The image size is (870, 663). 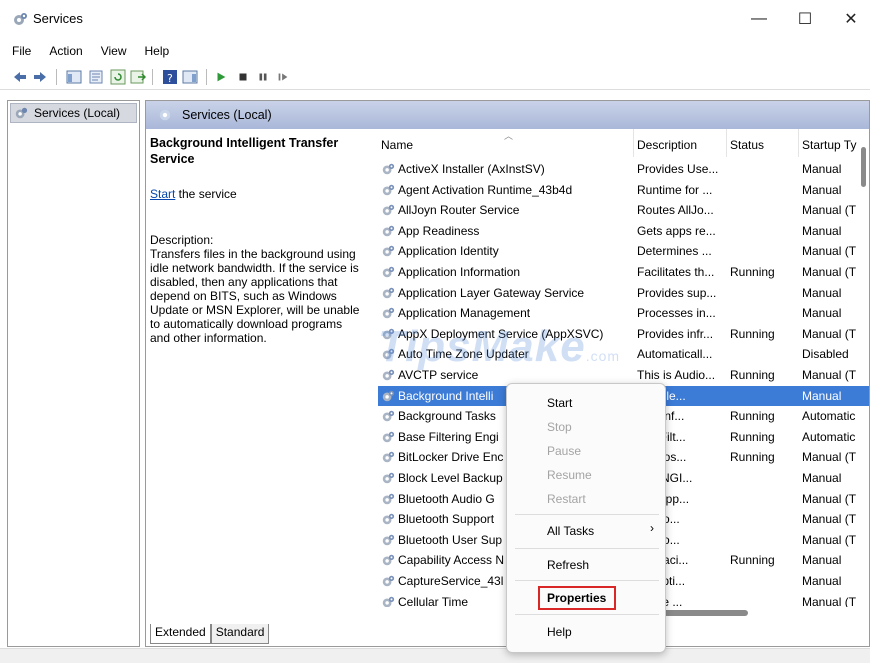 I want to click on show-hide-tree-icon, so click(x=74, y=77).